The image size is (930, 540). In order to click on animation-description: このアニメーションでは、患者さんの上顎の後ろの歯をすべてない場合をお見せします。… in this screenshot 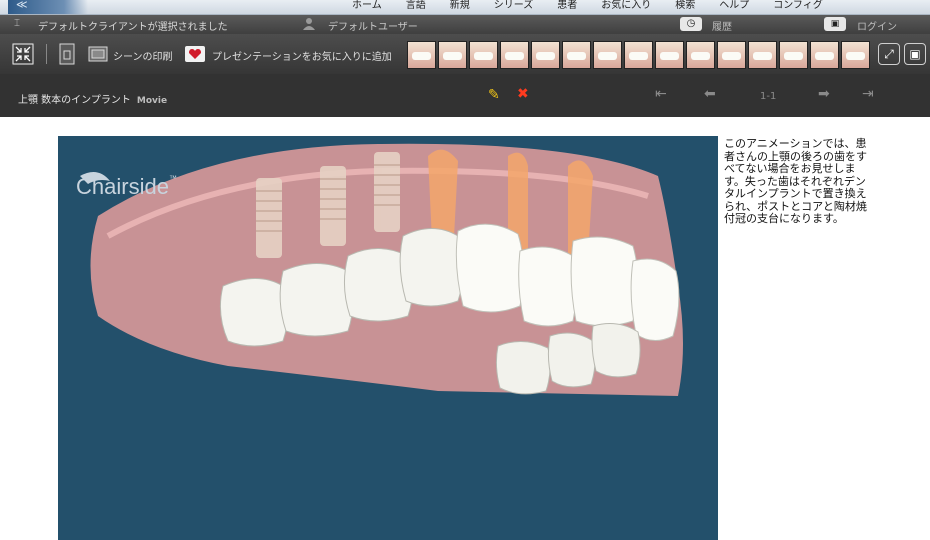, I will do `click(795, 181)`.